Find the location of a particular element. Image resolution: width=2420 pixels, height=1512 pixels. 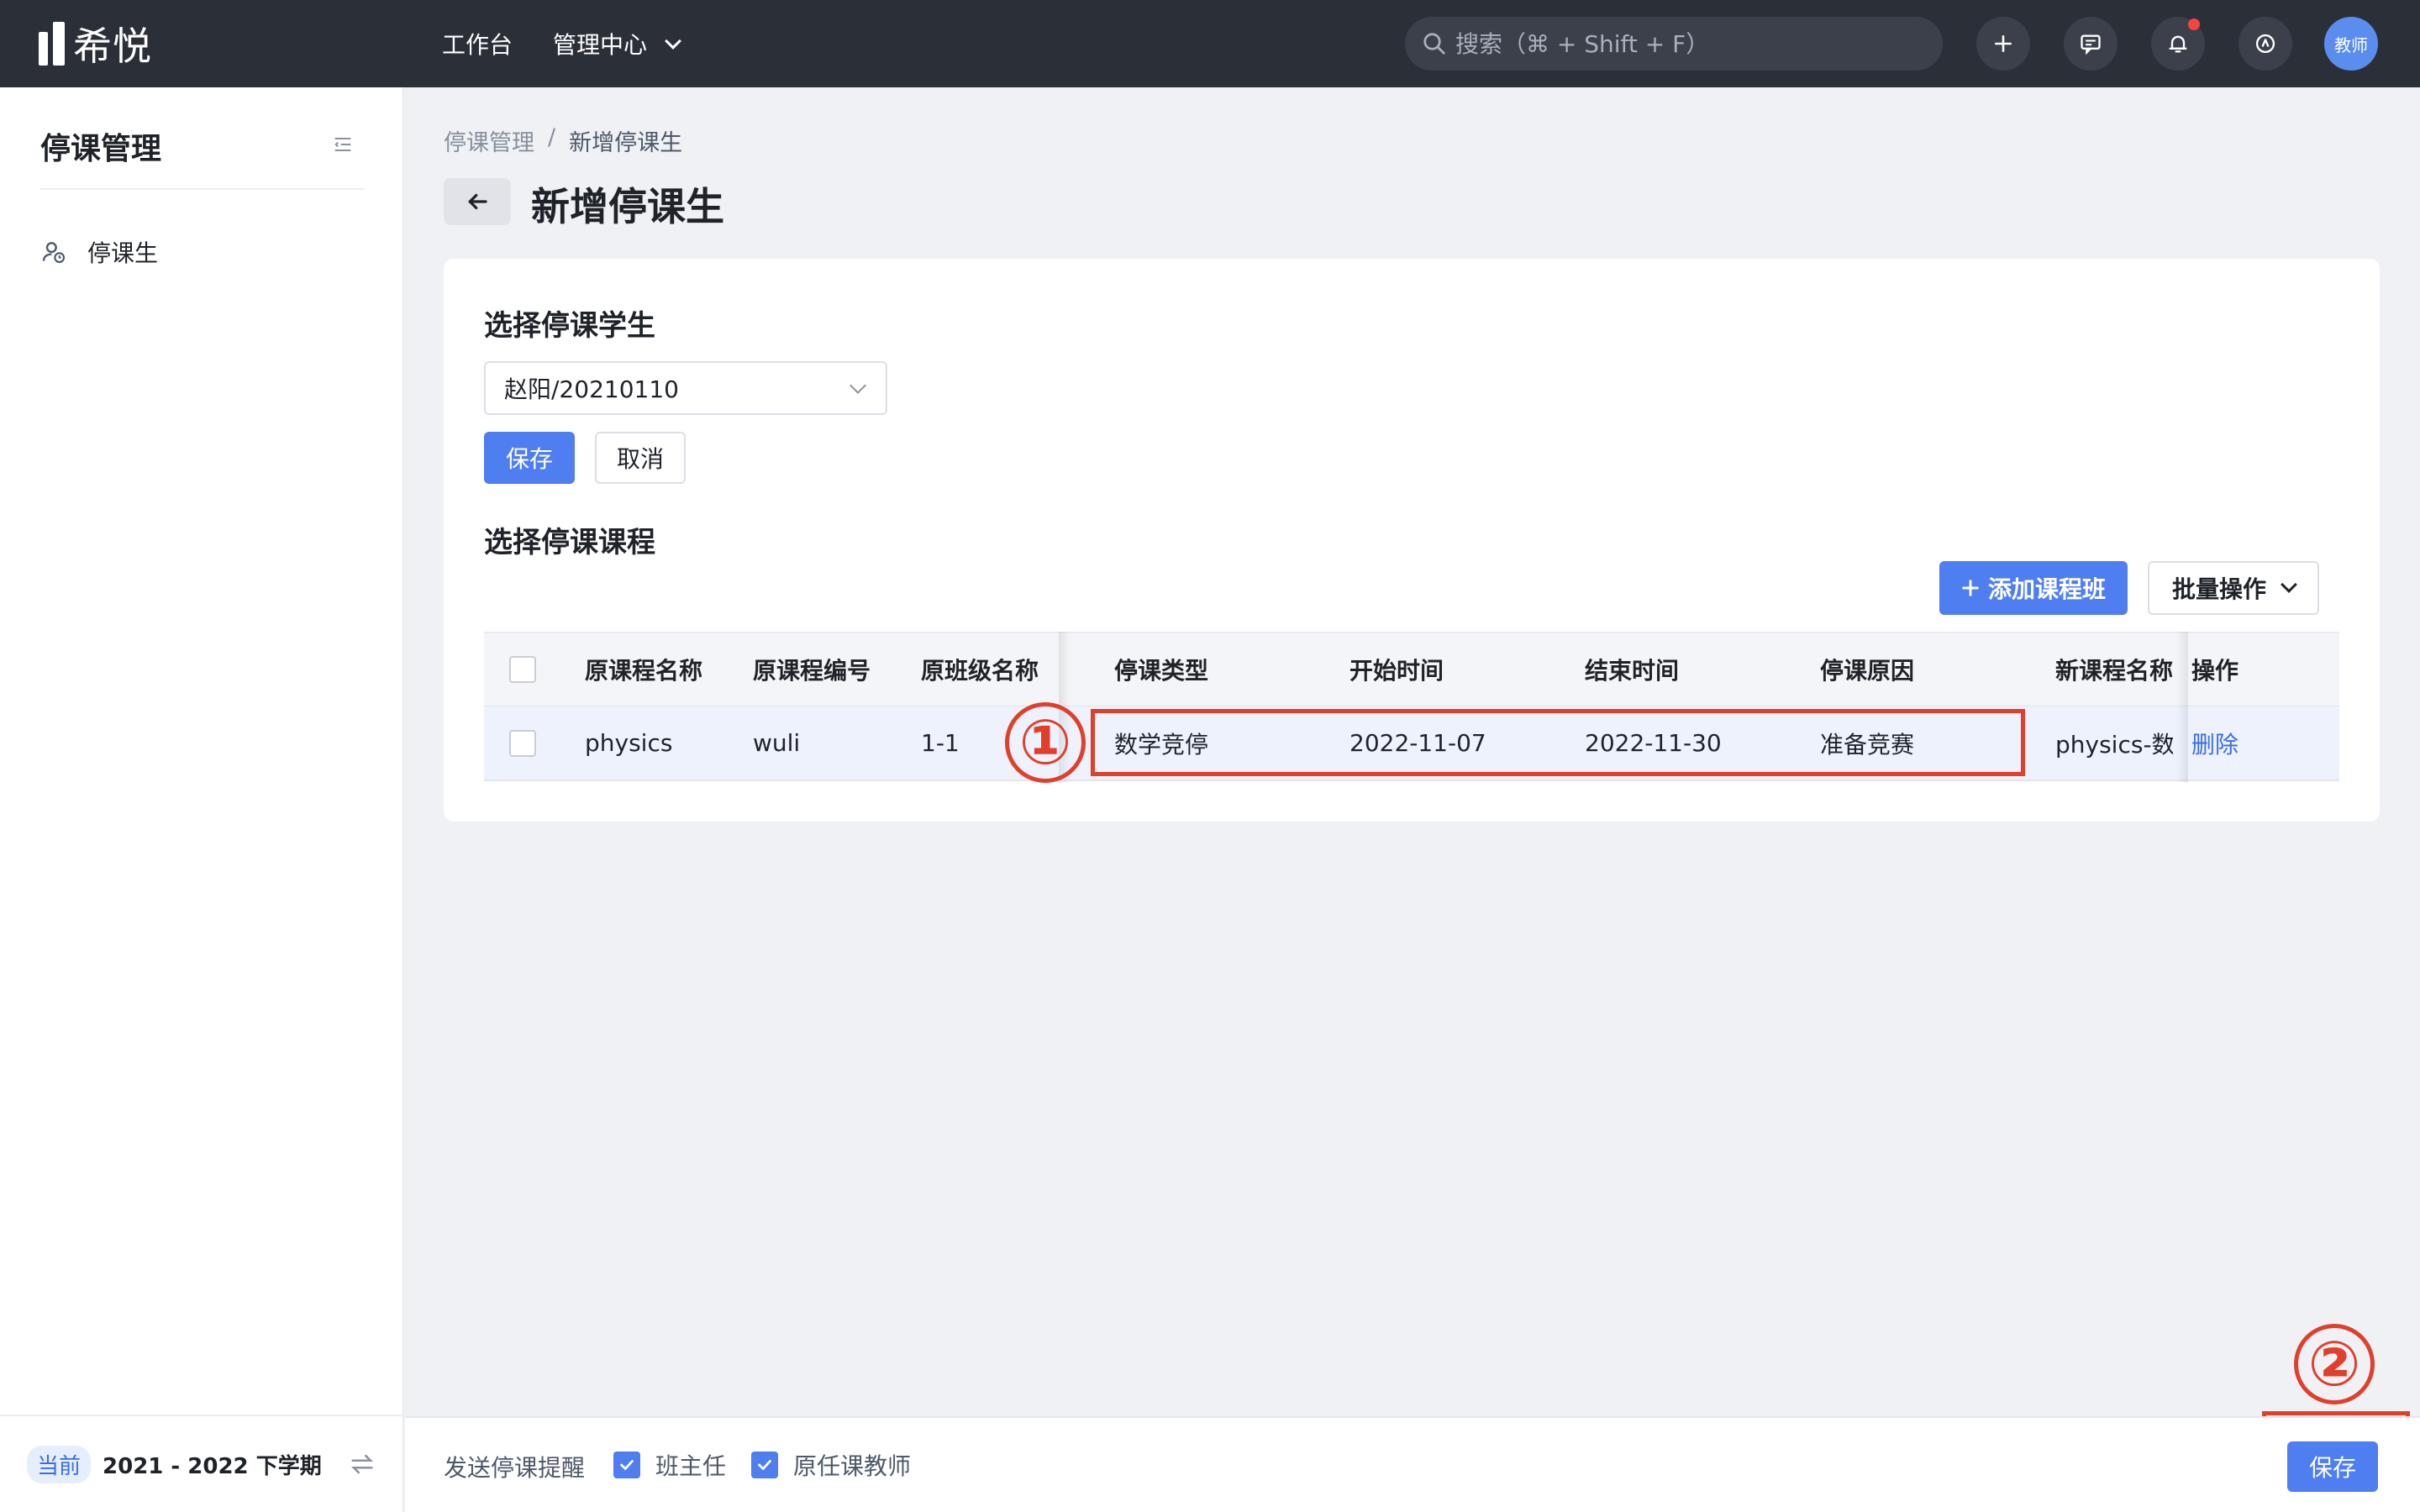

app-logo: 希悦 is located at coordinates (96, 44).